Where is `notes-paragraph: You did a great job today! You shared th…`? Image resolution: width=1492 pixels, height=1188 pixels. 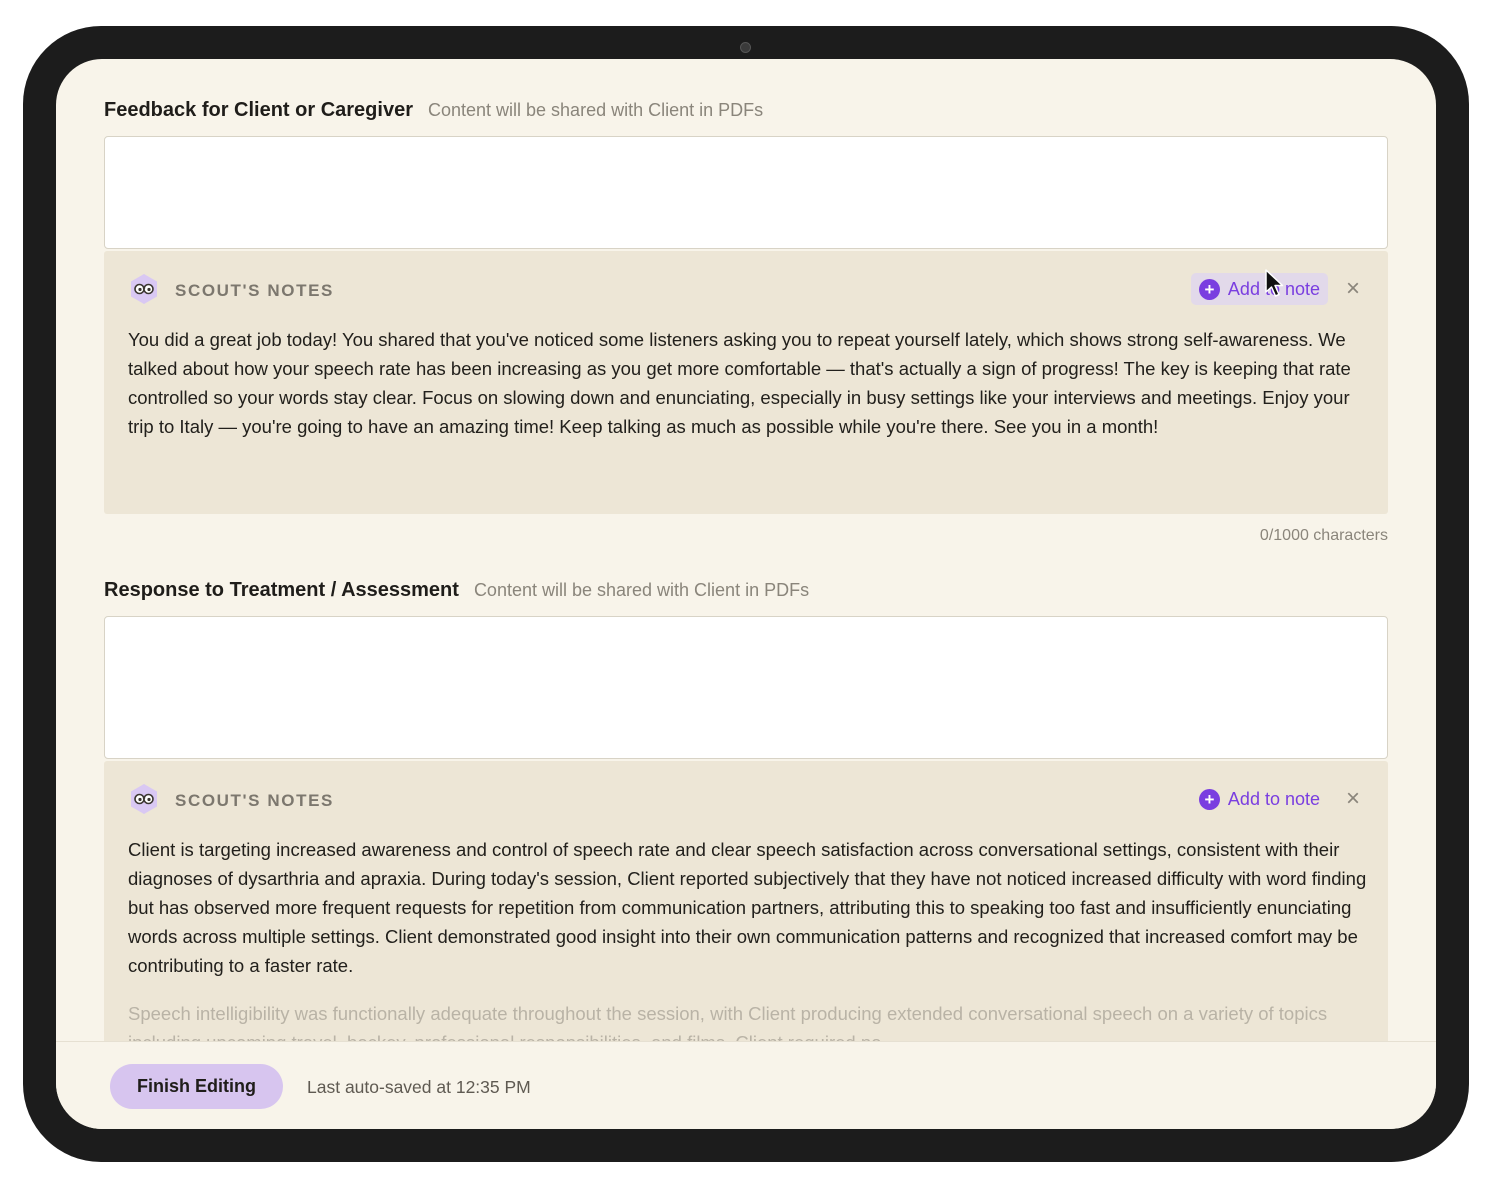
notes-paragraph: You did a great job today! You shared th… is located at coordinates (739, 383).